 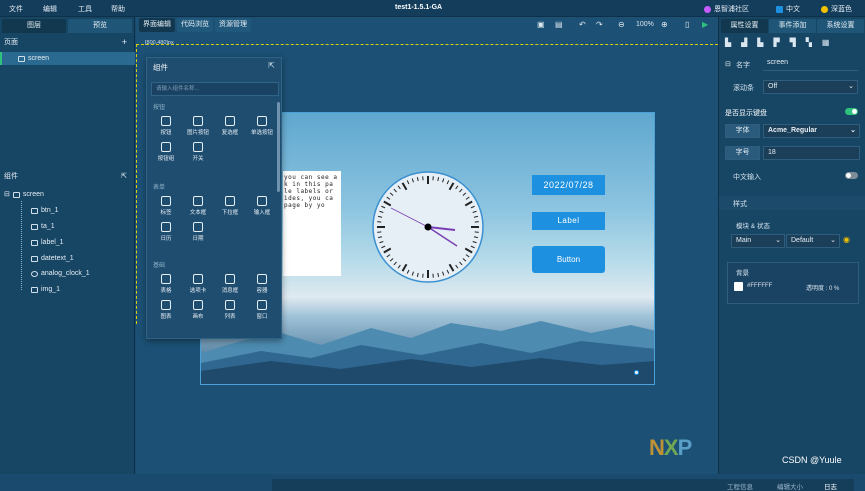 What do you see at coordinates (166, 232) in the screenshot?
I see `widget-item: 日历` at bounding box center [166, 232].